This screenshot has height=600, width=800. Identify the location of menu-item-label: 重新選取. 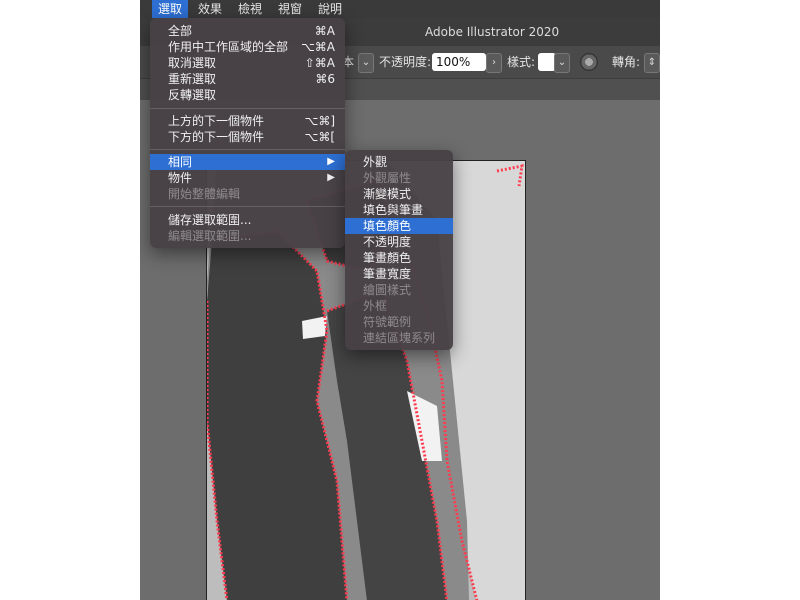
(192, 79).